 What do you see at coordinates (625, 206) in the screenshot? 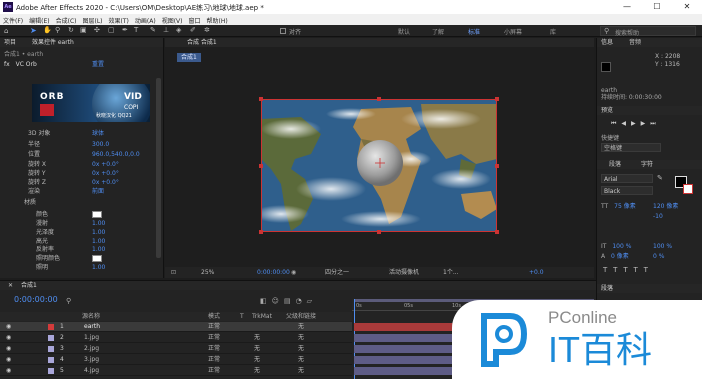
I see `font-size-value: 75 像素` at bounding box center [625, 206].